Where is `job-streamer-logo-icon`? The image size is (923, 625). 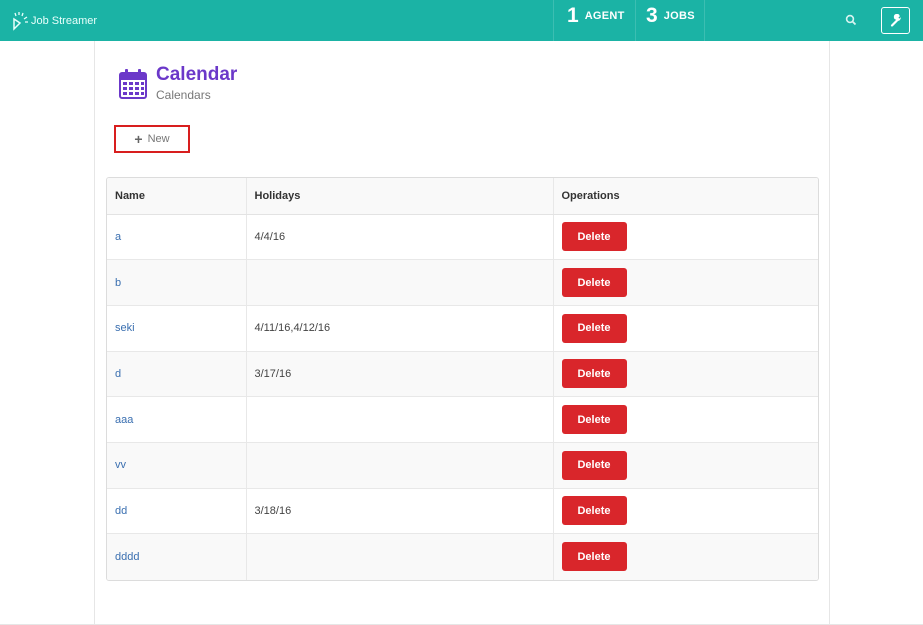 job-streamer-logo-icon is located at coordinates (20, 21).